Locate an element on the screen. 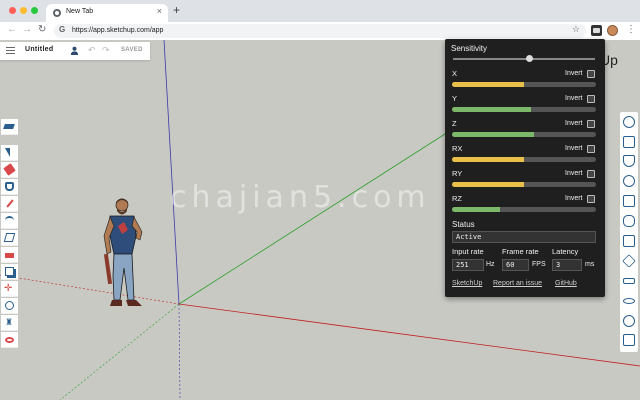 The image size is (640, 400). zoom-window-button is located at coordinates (34, 10).